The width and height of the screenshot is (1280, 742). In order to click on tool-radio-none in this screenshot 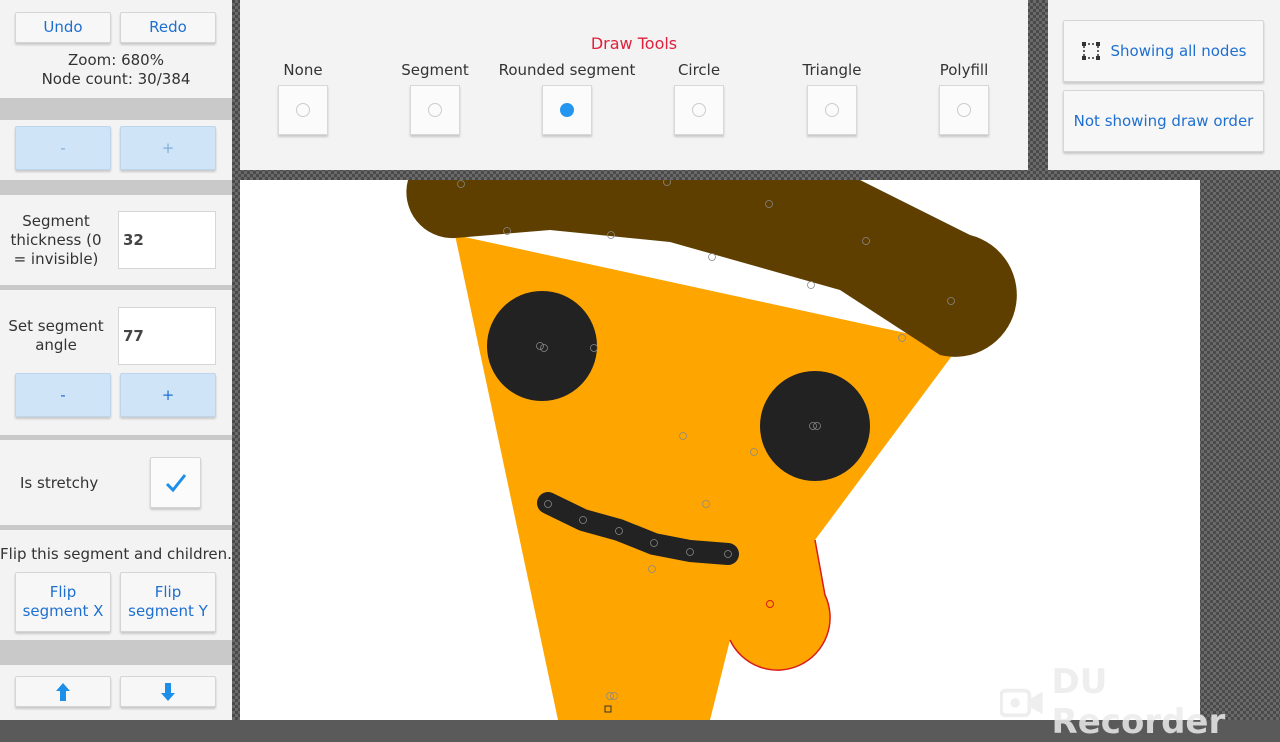, I will do `click(303, 110)`.